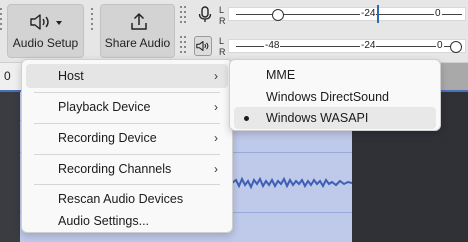 This screenshot has width=468, height=242. I want to click on meter-grip-playback, so click(183, 46).